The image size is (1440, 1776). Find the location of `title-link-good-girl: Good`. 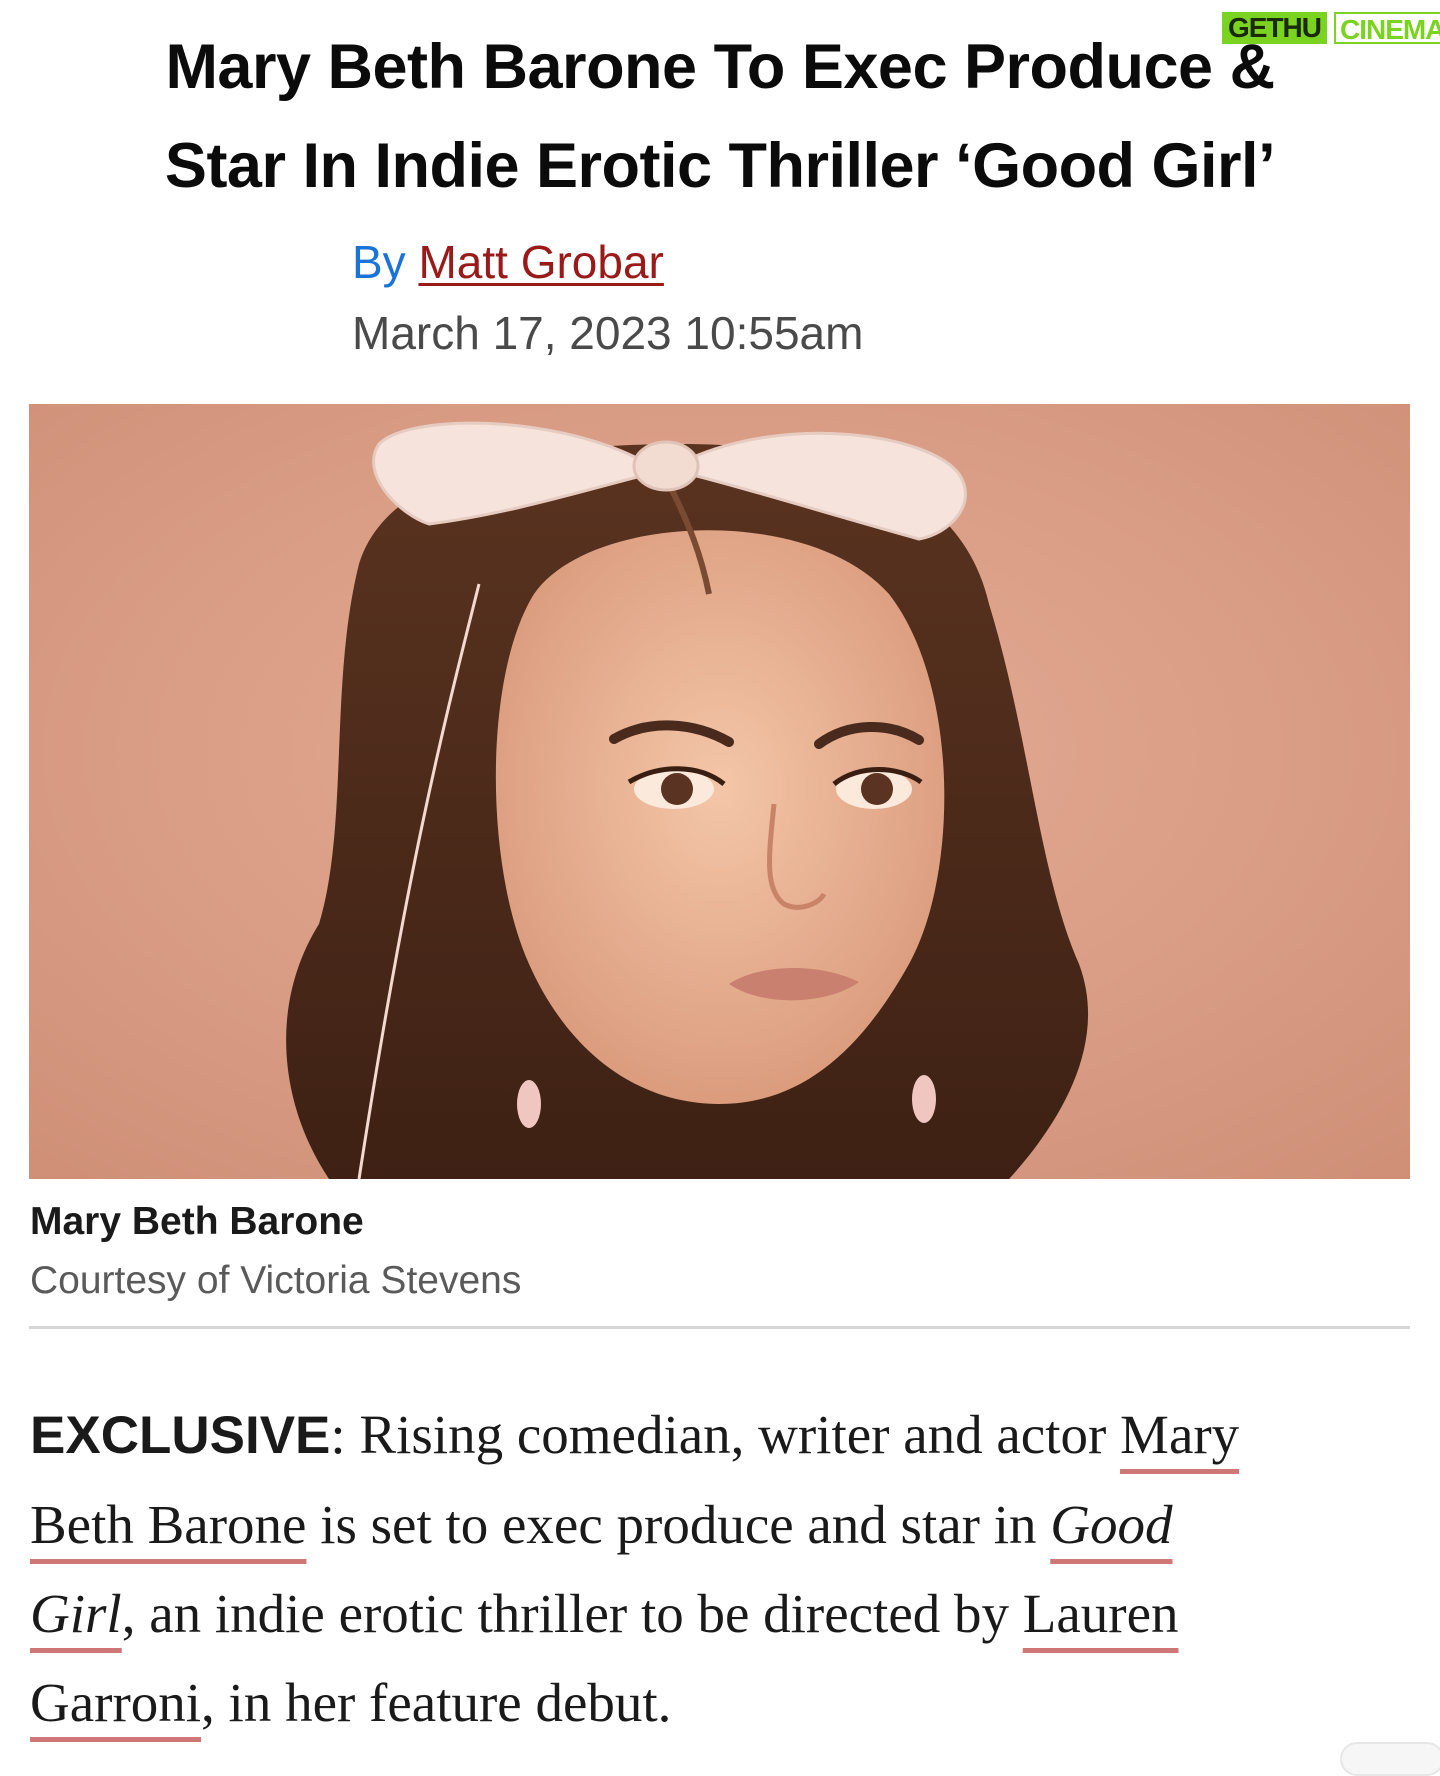

title-link-good-girl: Good is located at coordinates (1111, 1524).